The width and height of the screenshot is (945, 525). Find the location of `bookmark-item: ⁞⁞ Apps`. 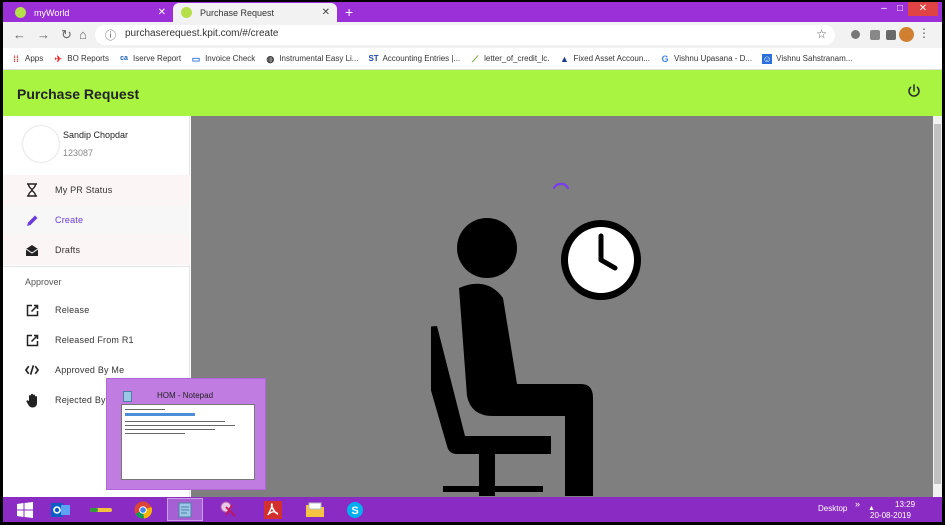

bookmark-item: ⁞⁞ Apps is located at coordinates (27, 59).